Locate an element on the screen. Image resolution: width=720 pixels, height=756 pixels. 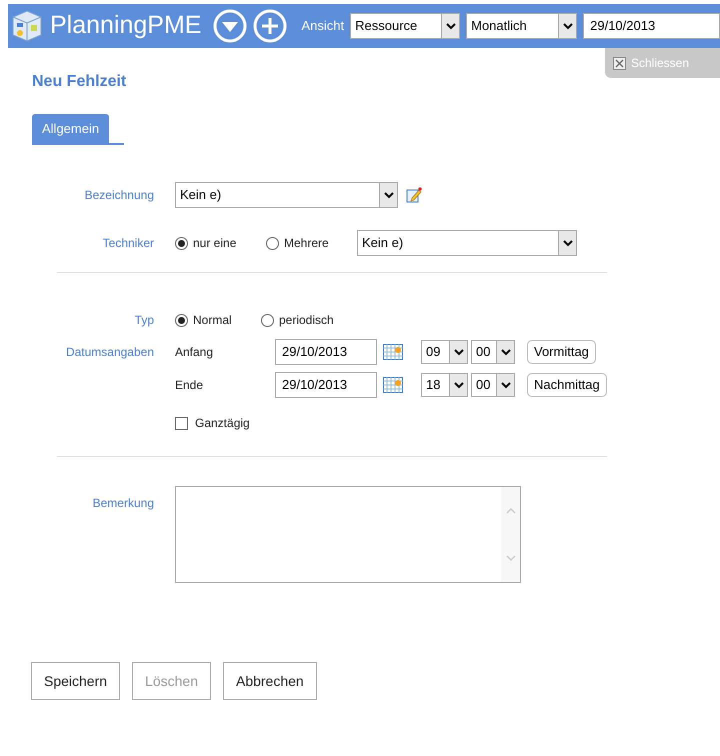
field-label: Bemerkung is located at coordinates (123, 503).